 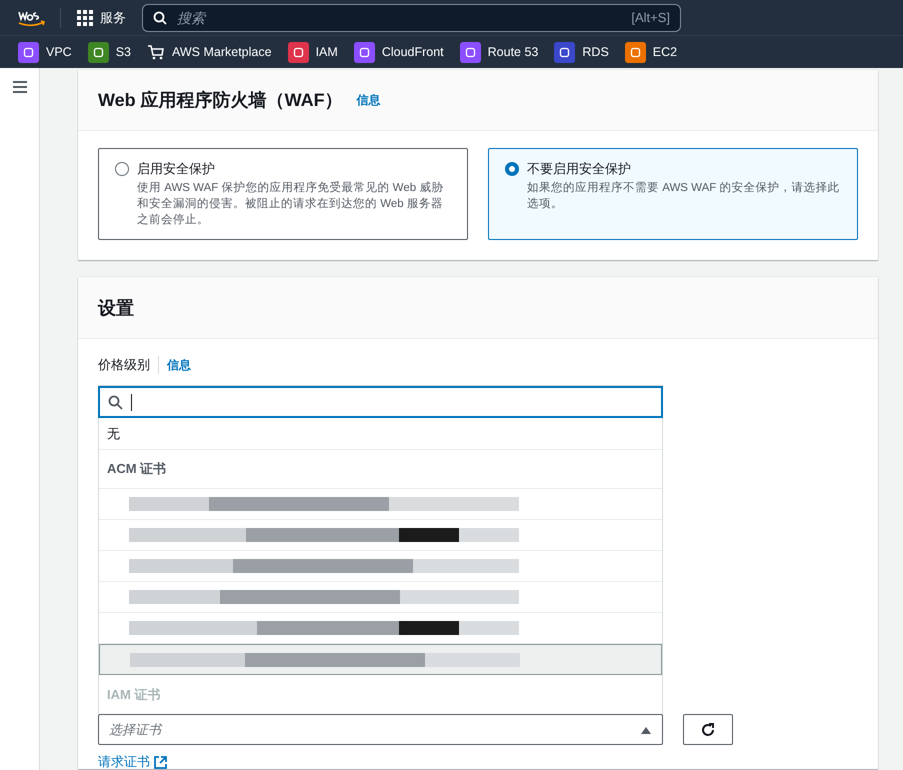 I want to click on caret-icon, so click(x=646, y=730).